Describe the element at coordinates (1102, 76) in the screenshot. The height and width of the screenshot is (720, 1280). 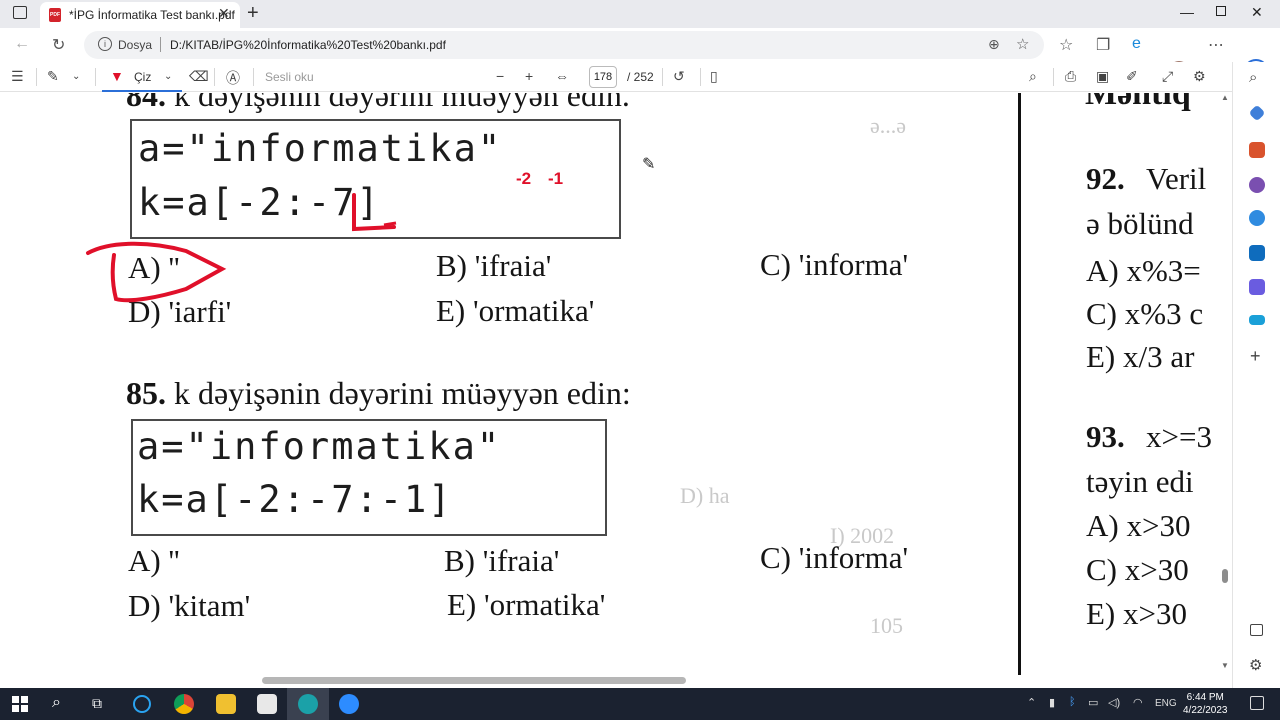
I see `save-icon: ▣` at that location.